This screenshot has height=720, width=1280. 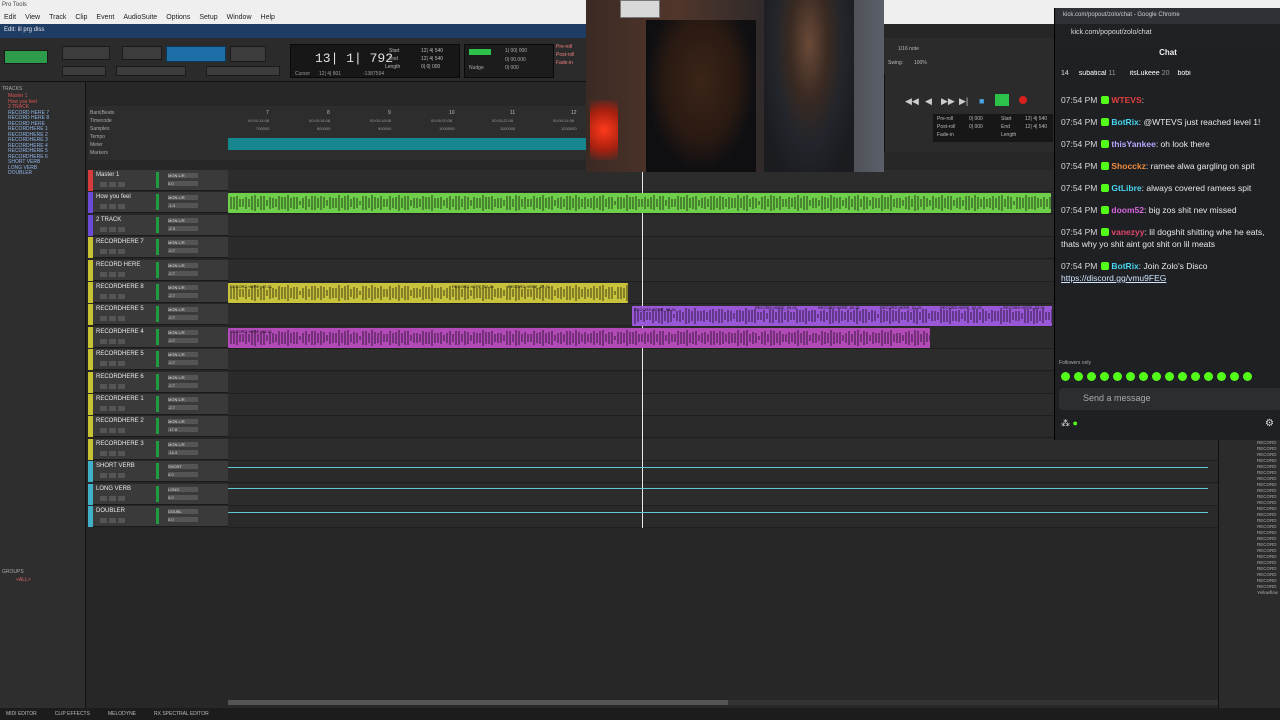 I want to click on clip-list-item: Yellowflow, so click(x=1249, y=593).